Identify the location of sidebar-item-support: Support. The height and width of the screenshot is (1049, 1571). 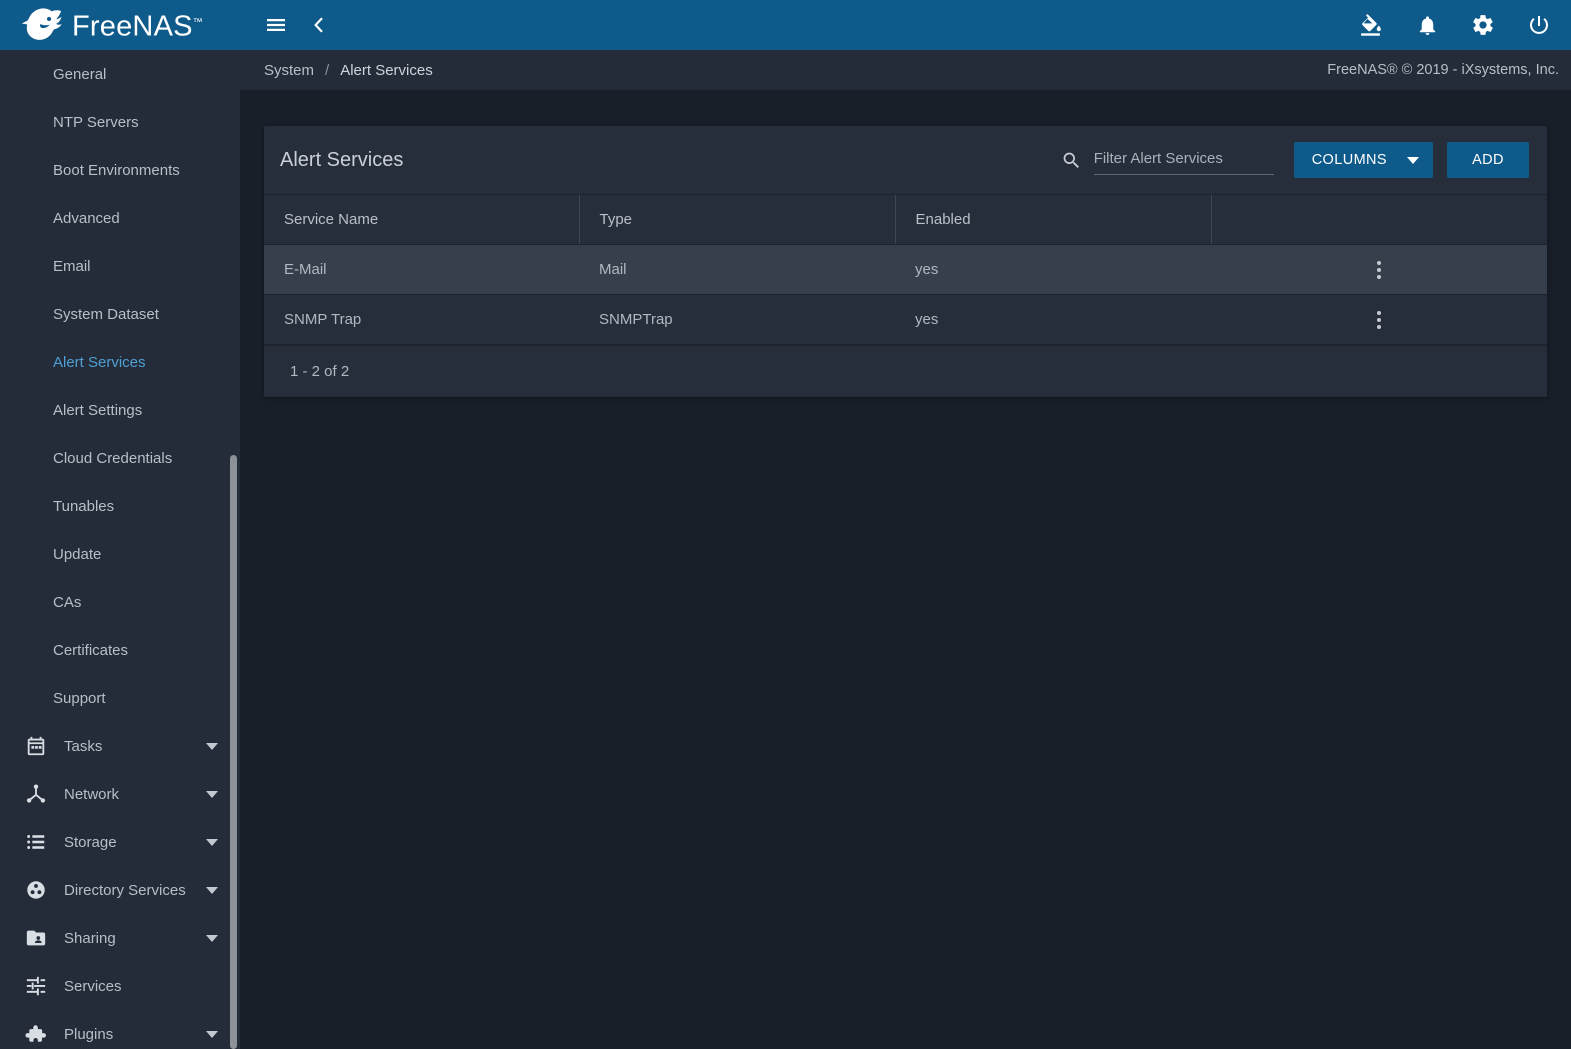
(120, 698).